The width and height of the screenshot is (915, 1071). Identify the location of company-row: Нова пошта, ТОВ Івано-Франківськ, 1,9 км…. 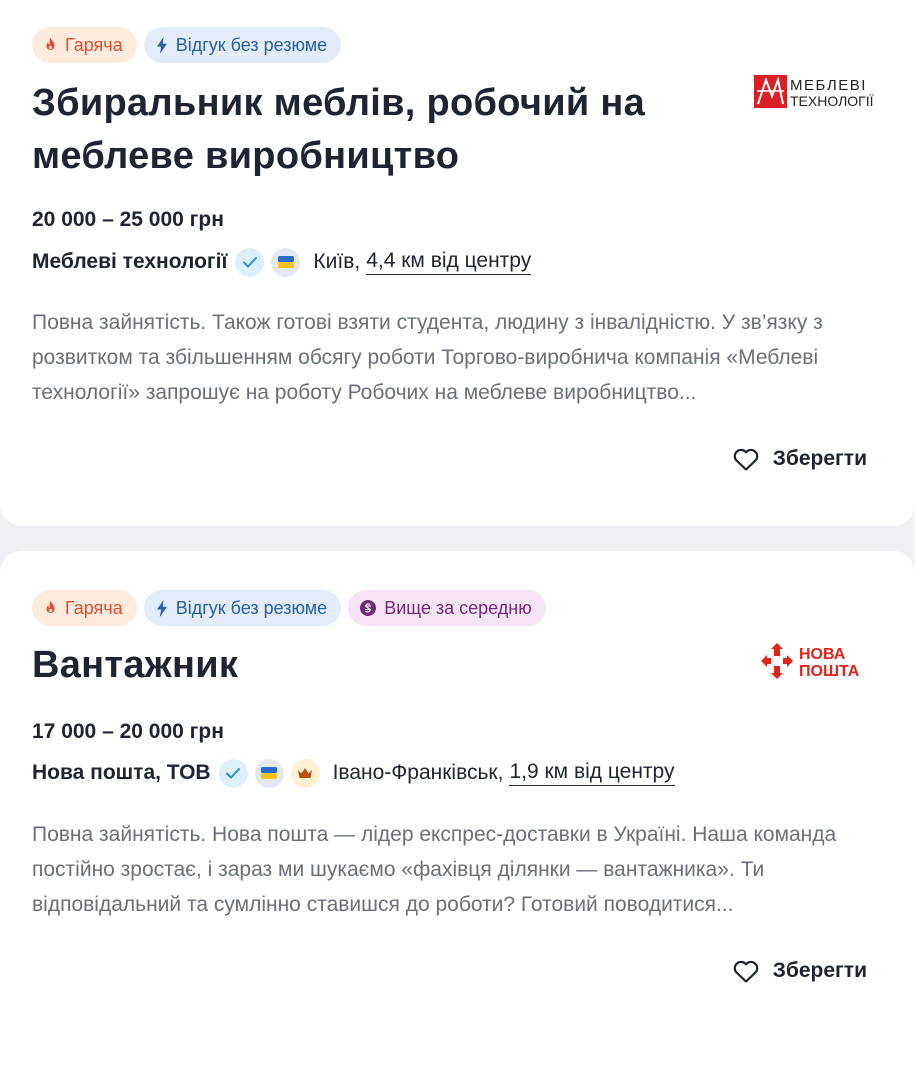
(353, 773).